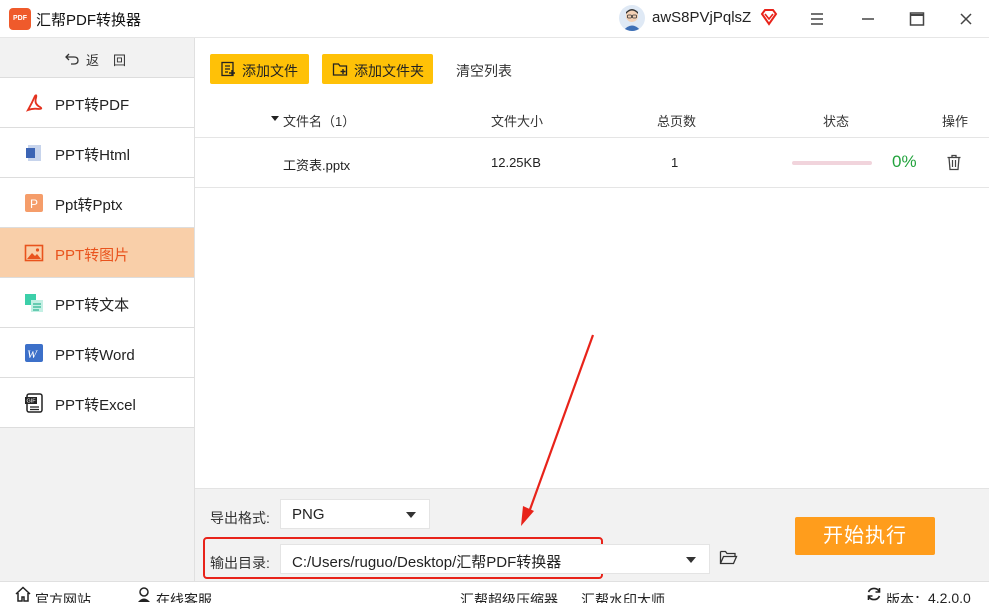  I want to click on svg-text: P, so click(34, 204).